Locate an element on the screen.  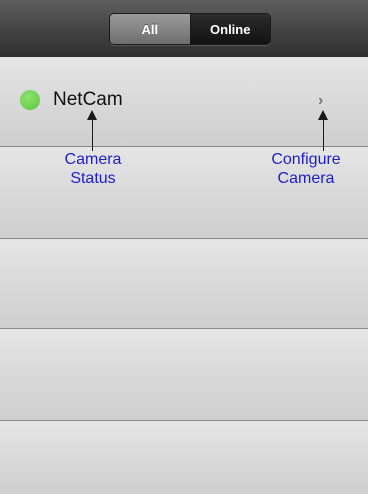
filter-online-segment: Online is located at coordinates (230, 29).